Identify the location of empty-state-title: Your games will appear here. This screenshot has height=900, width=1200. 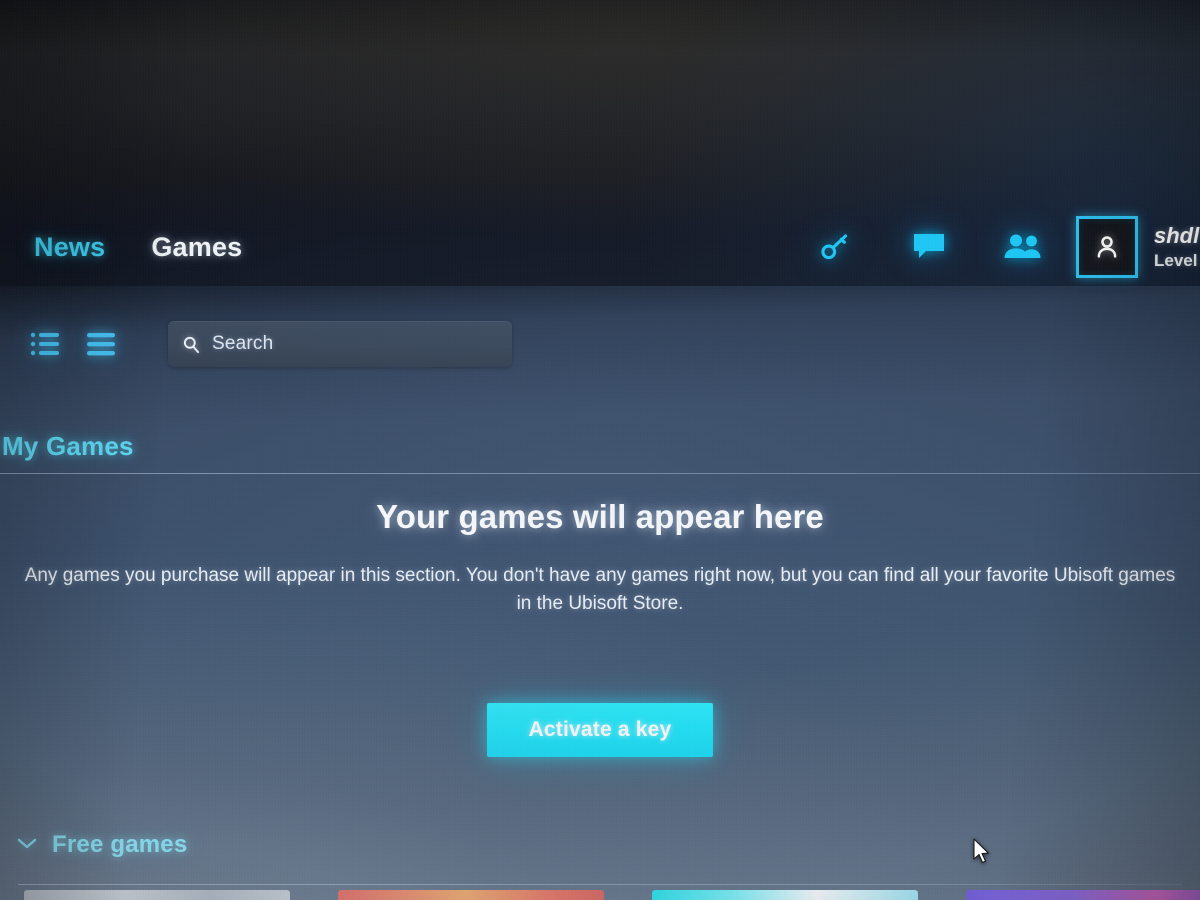
(600, 516).